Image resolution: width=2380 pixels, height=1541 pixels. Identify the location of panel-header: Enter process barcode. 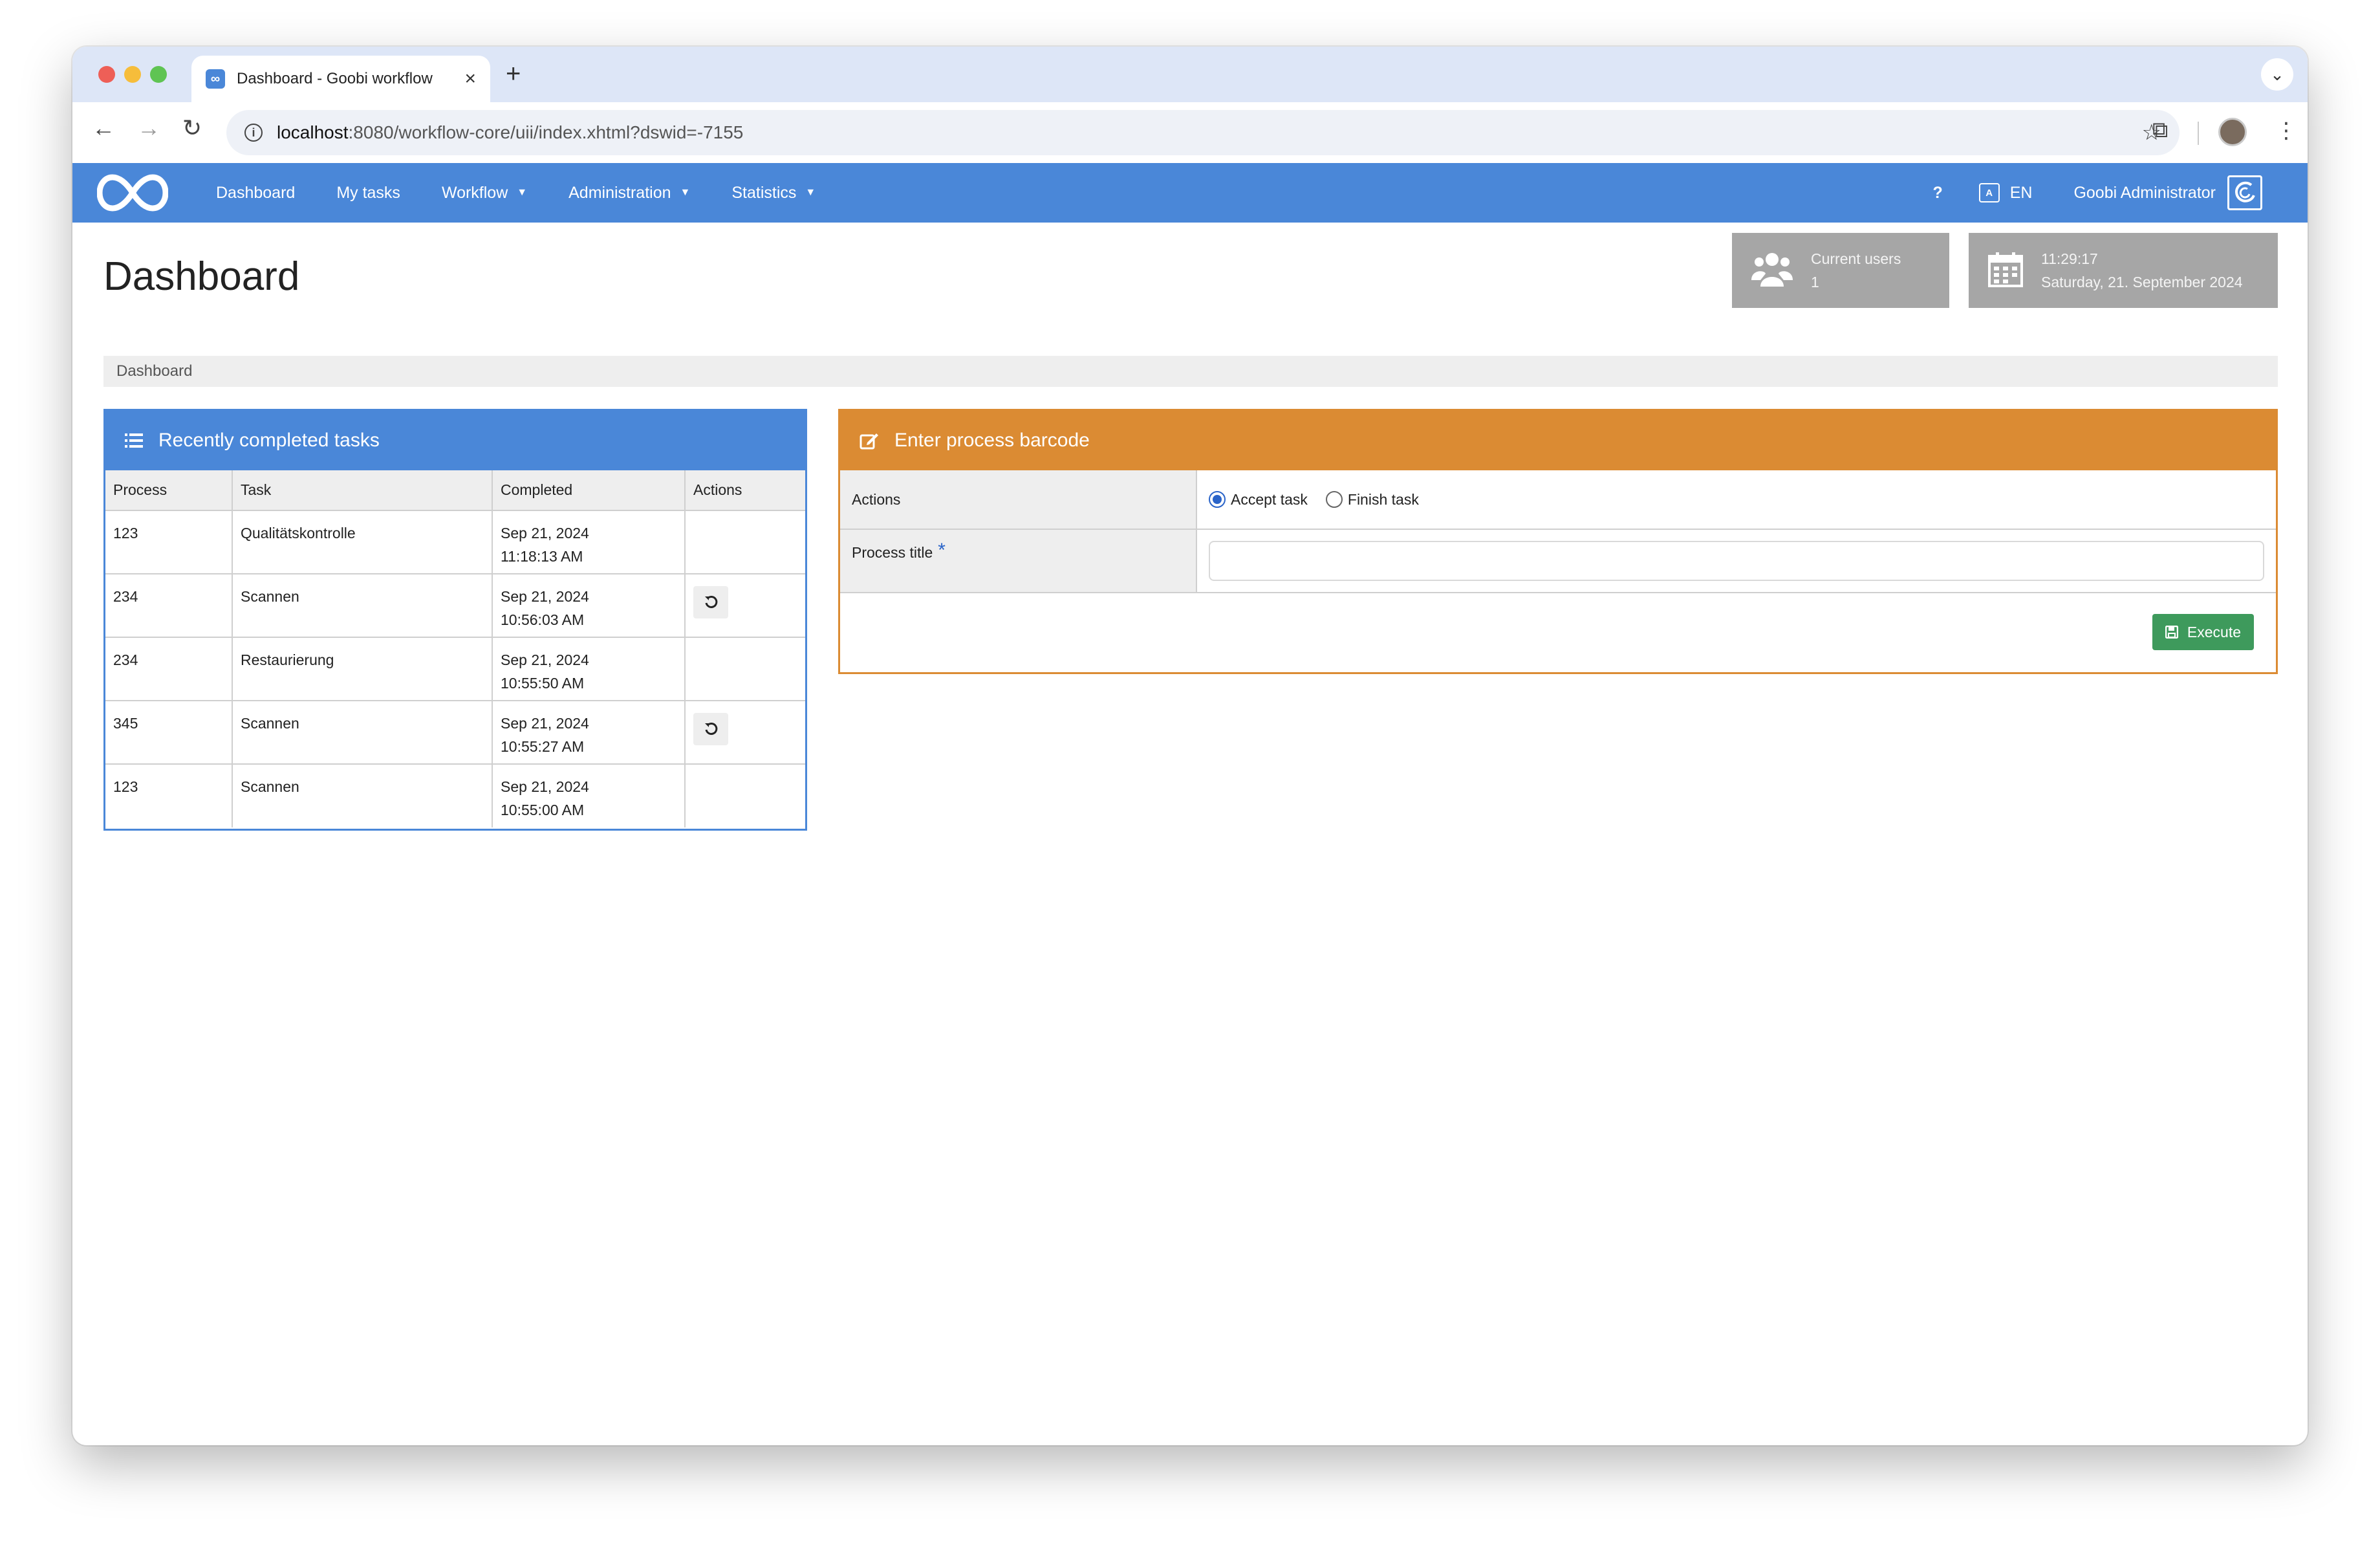
(1558, 440).